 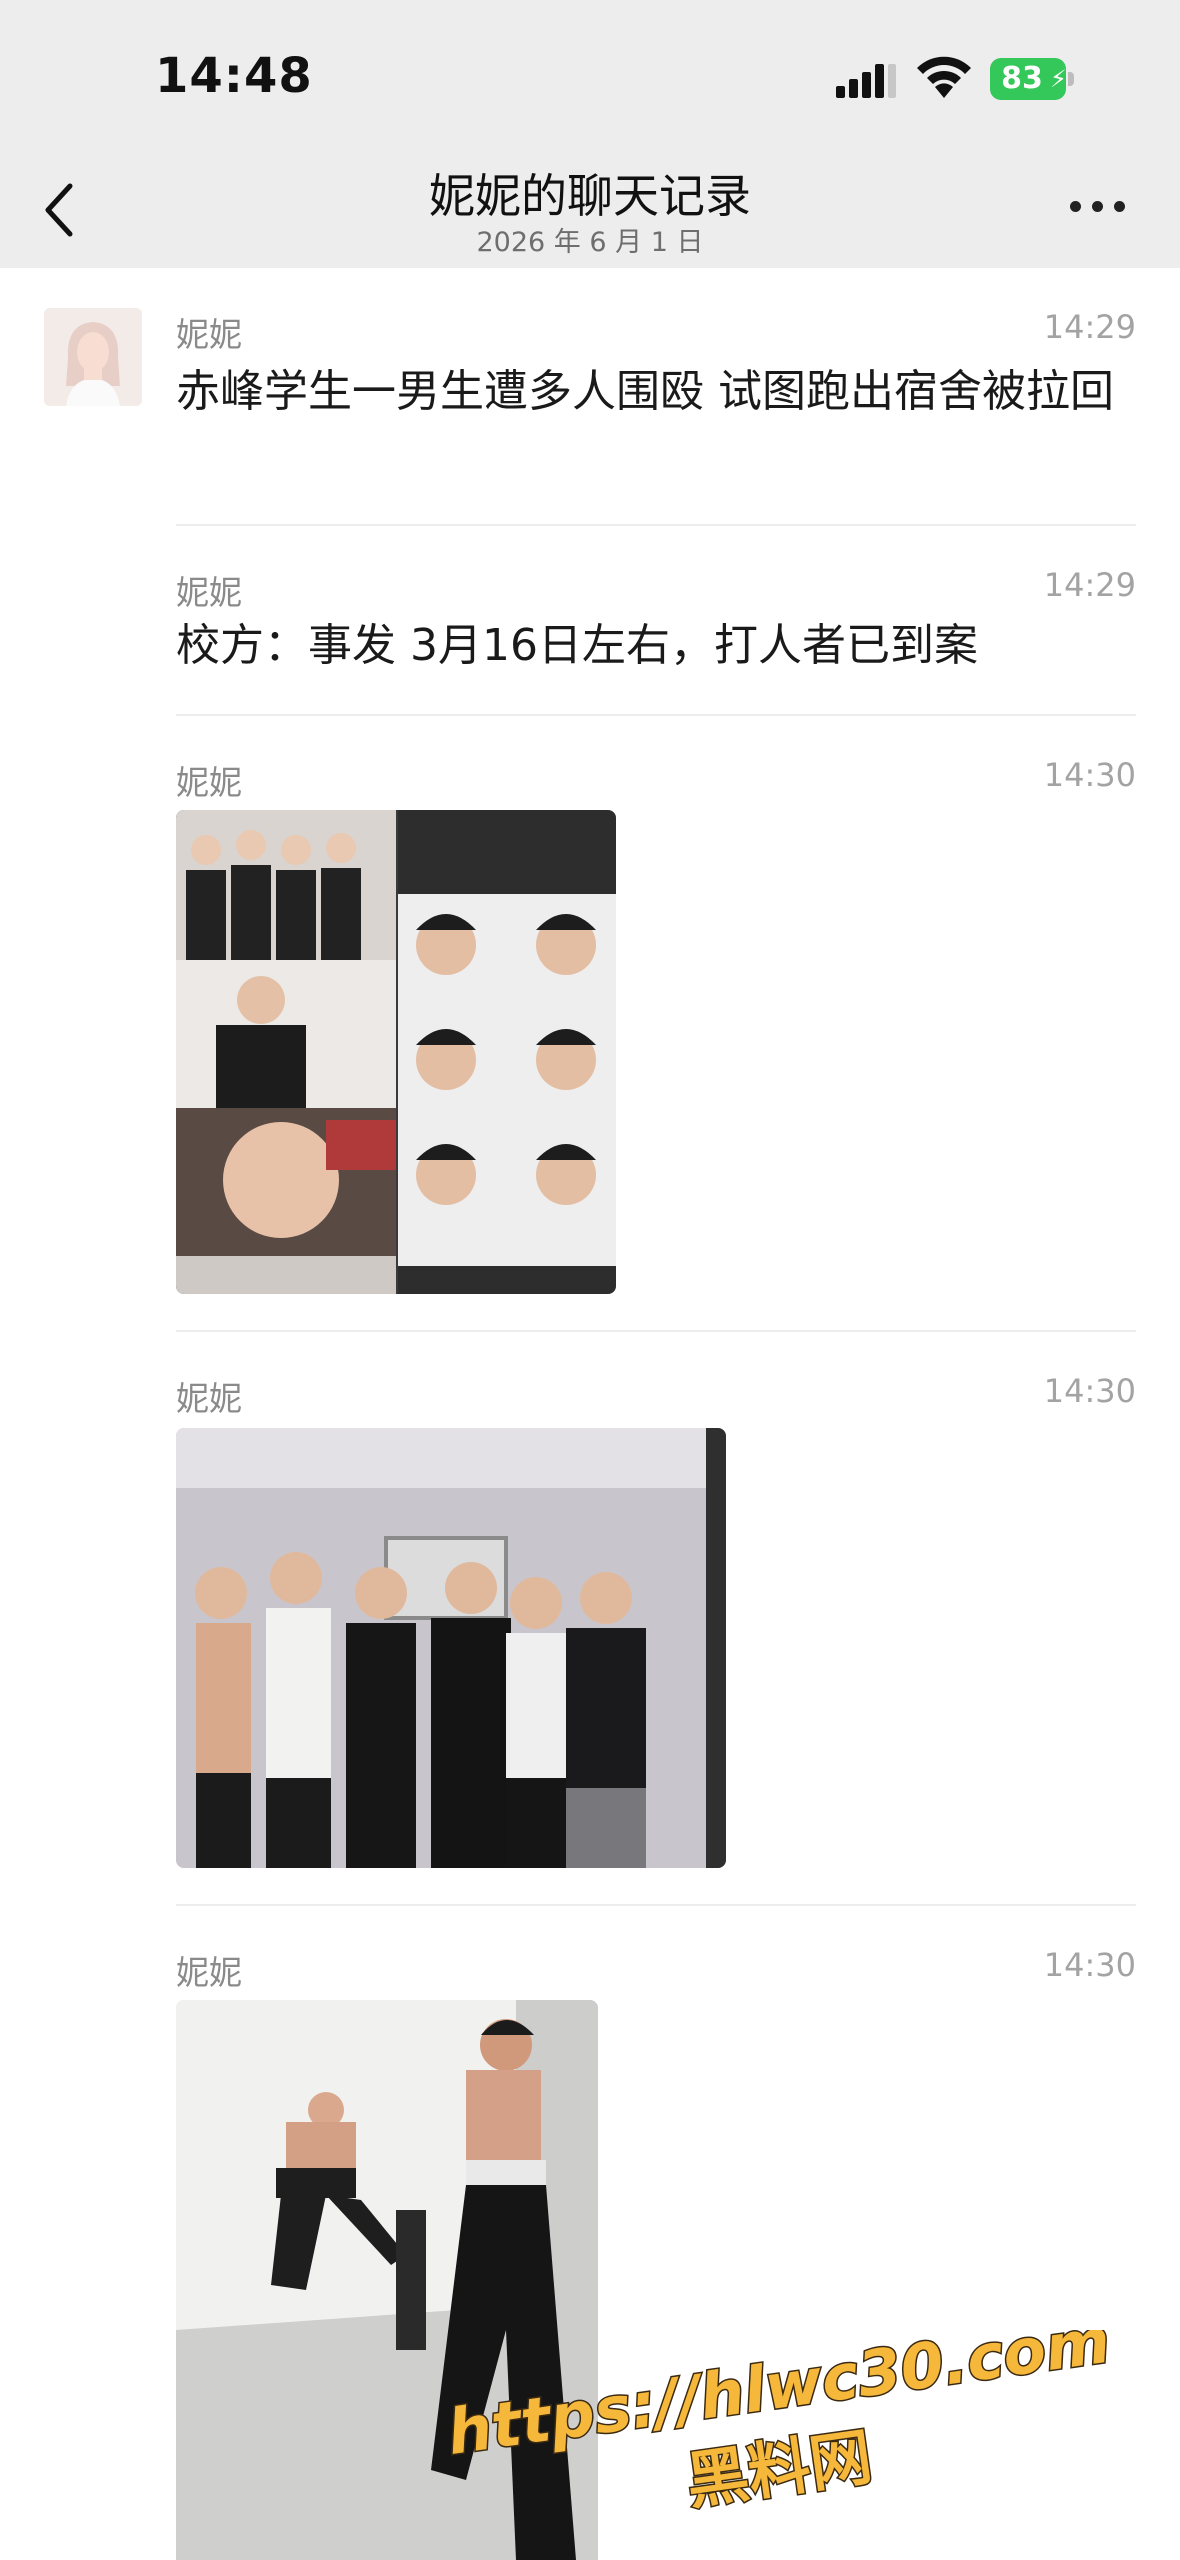 What do you see at coordinates (944, 77) in the screenshot?
I see `wifi-icon` at bounding box center [944, 77].